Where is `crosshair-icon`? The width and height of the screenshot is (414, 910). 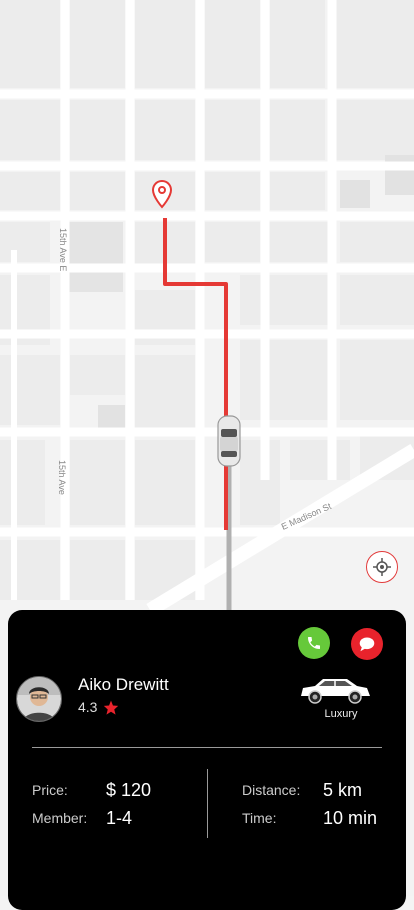
crosshair-icon is located at coordinates (382, 567).